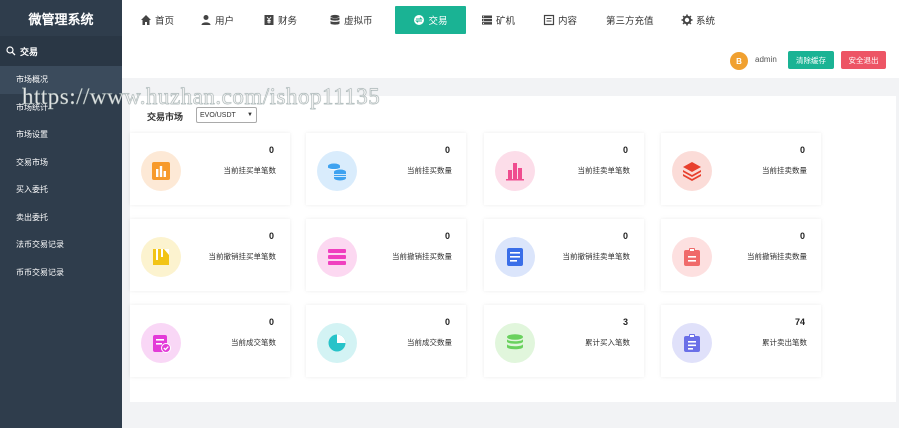  I want to click on sidebar-item-sell-orders: 卖出委托, so click(61, 218).